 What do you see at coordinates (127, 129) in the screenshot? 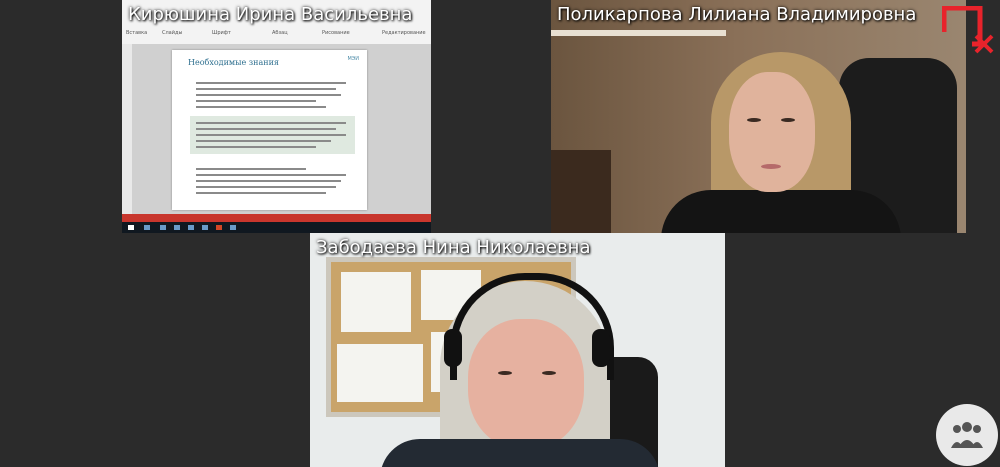
I see `slide-thumbnails` at bounding box center [127, 129].